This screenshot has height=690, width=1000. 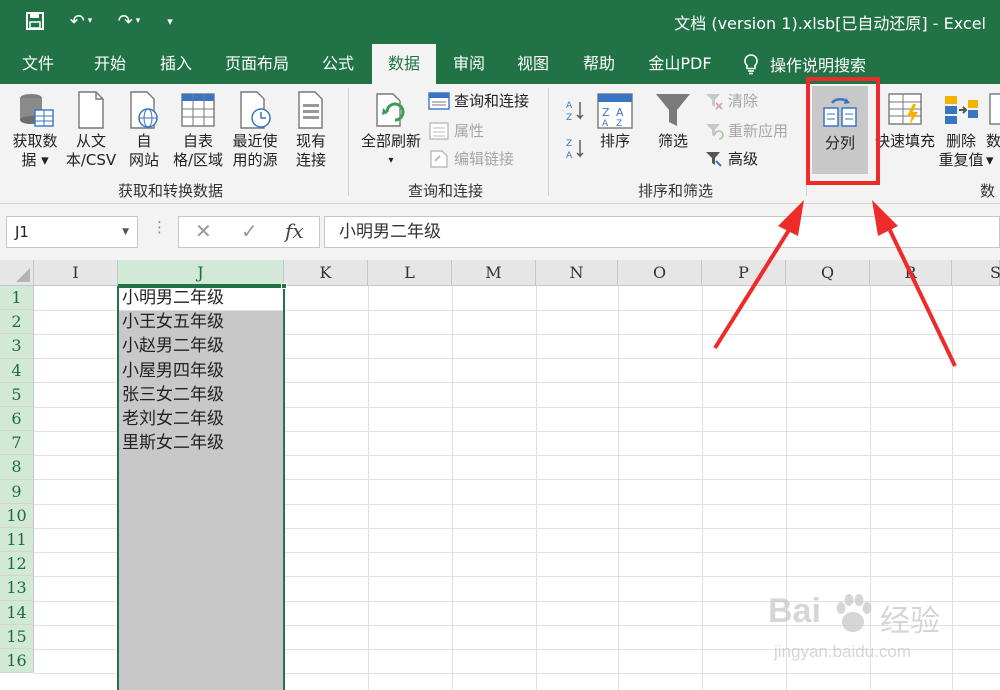 I want to click on watermark-brand: Bai, so click(x=794, y=611).